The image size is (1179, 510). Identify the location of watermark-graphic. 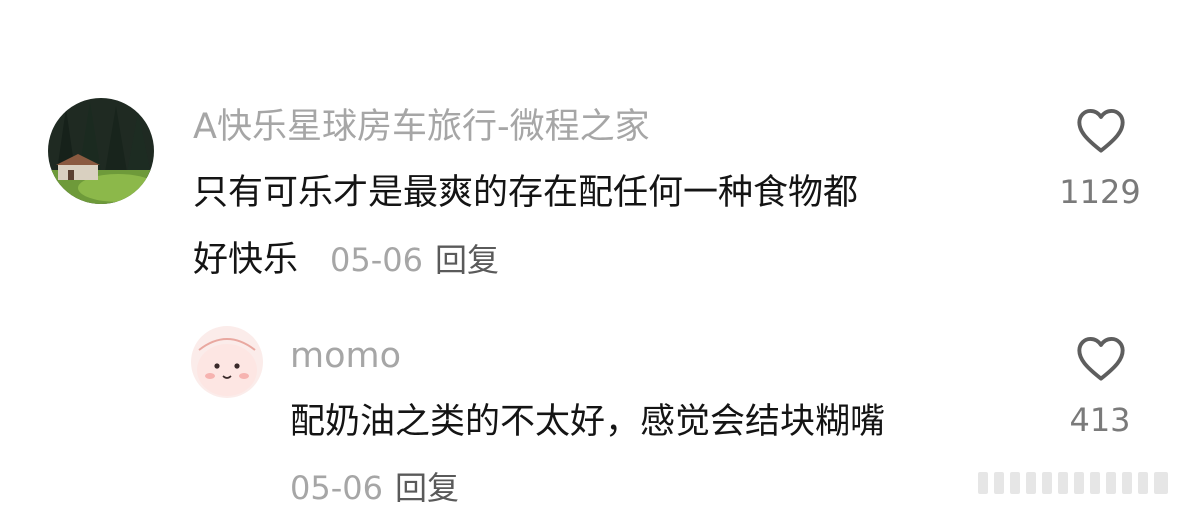
(1073, 483).